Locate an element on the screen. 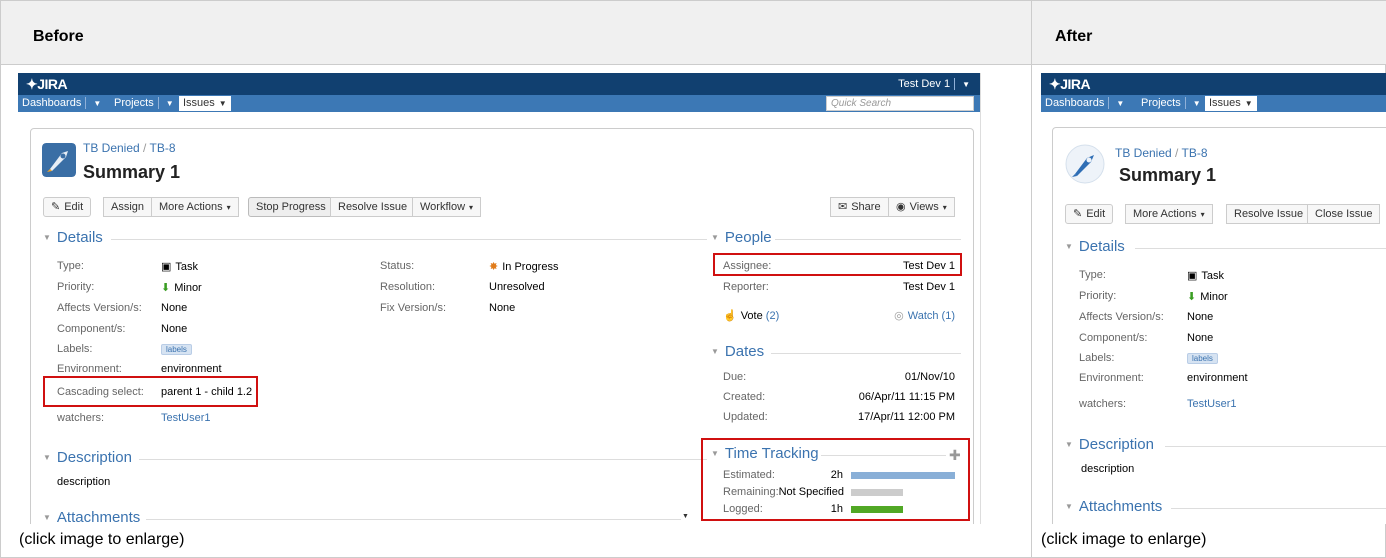 This screenshot has height=558, width=1386. vote-link: ☝ Vote (2) is located at coordinates (751, 315).